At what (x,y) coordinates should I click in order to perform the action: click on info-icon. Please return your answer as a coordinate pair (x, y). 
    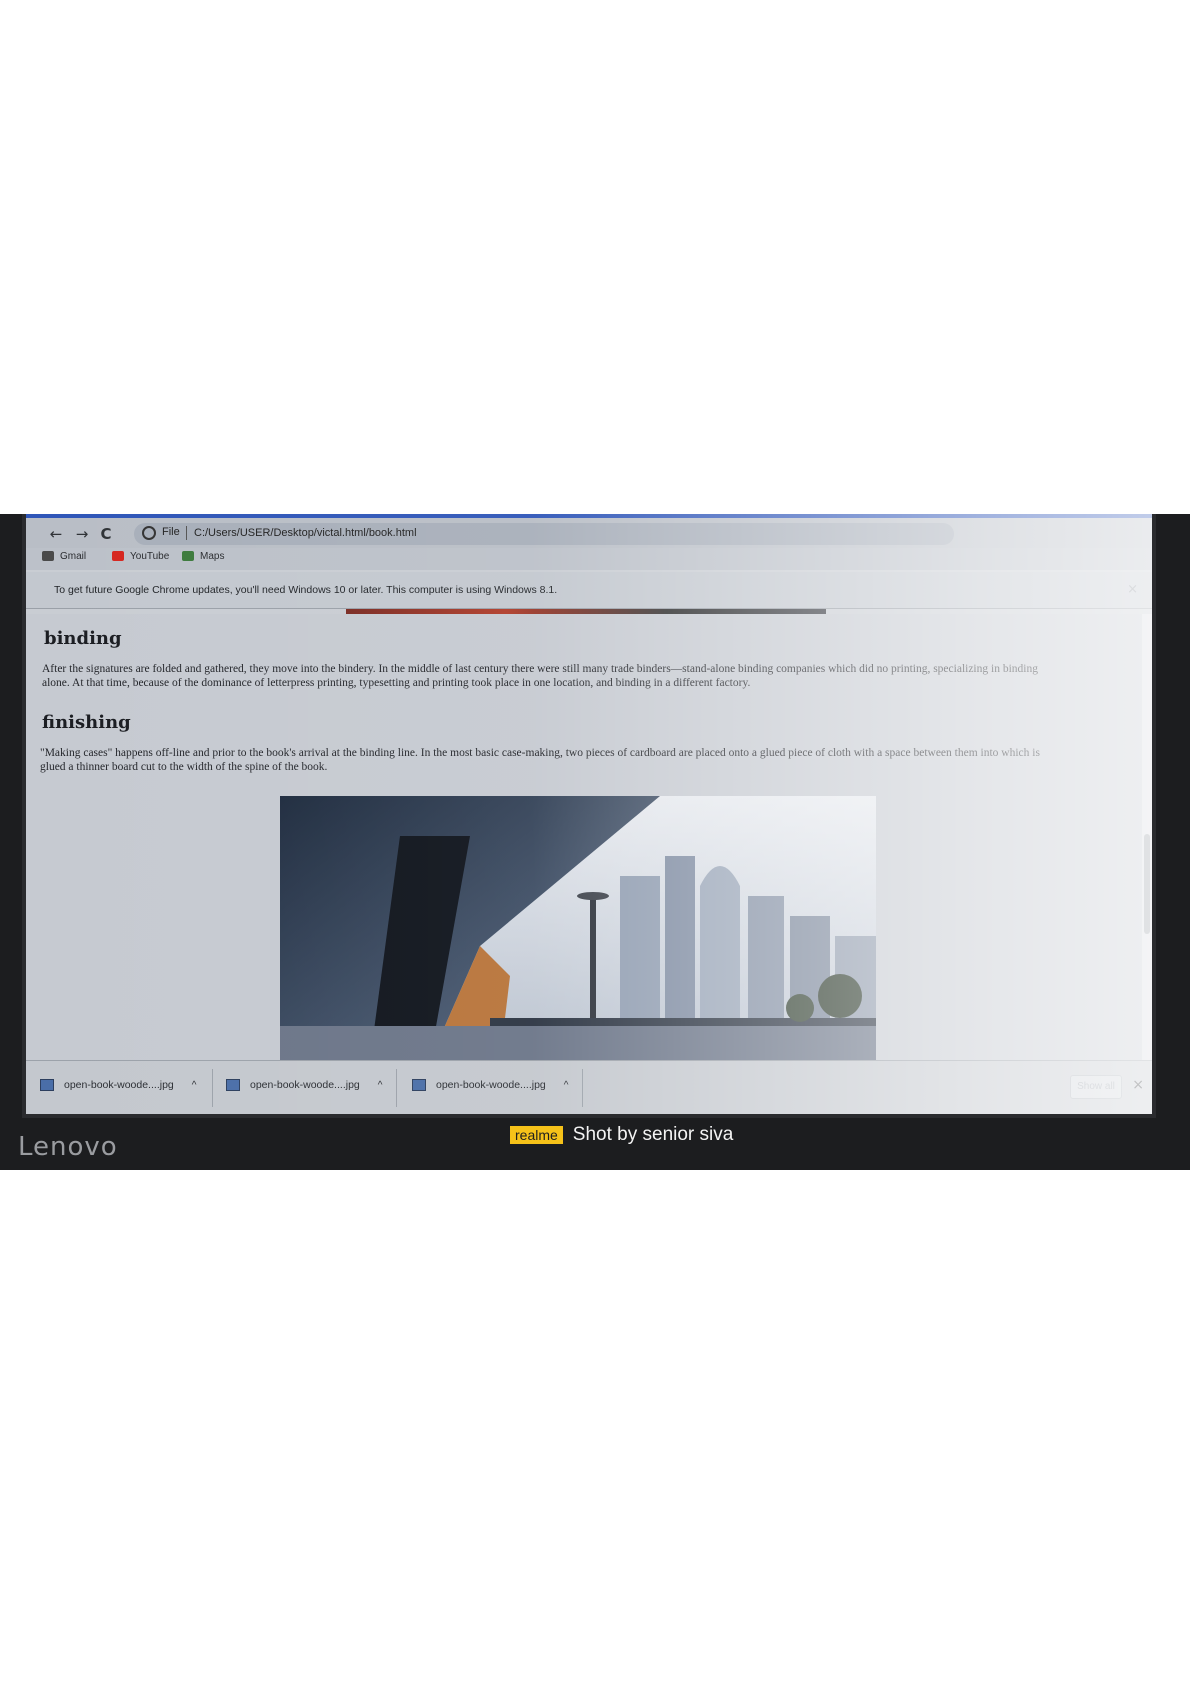
    Looking at the image, I should click on (149, 533).